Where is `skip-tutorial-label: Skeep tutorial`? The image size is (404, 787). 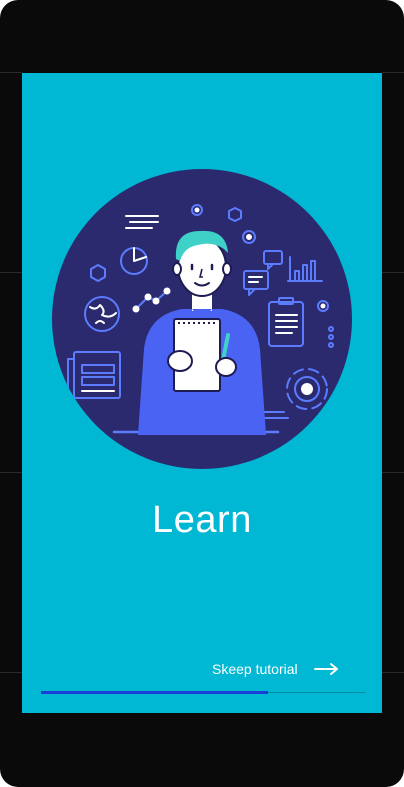
skip-tutorial-label: Skeep tutorial is located at coordinates (255, 669).